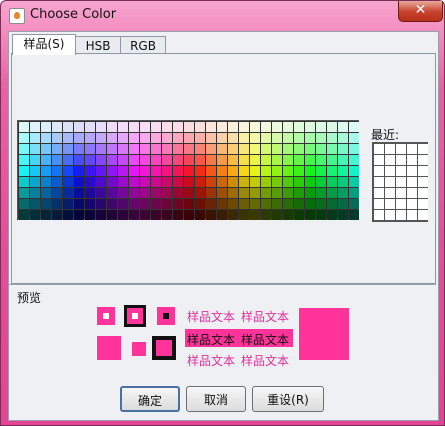  What do you see at coordinates (216, 399) in the screenshot?
I see `cancel-button: 取消` at bounding box center [216, 399].